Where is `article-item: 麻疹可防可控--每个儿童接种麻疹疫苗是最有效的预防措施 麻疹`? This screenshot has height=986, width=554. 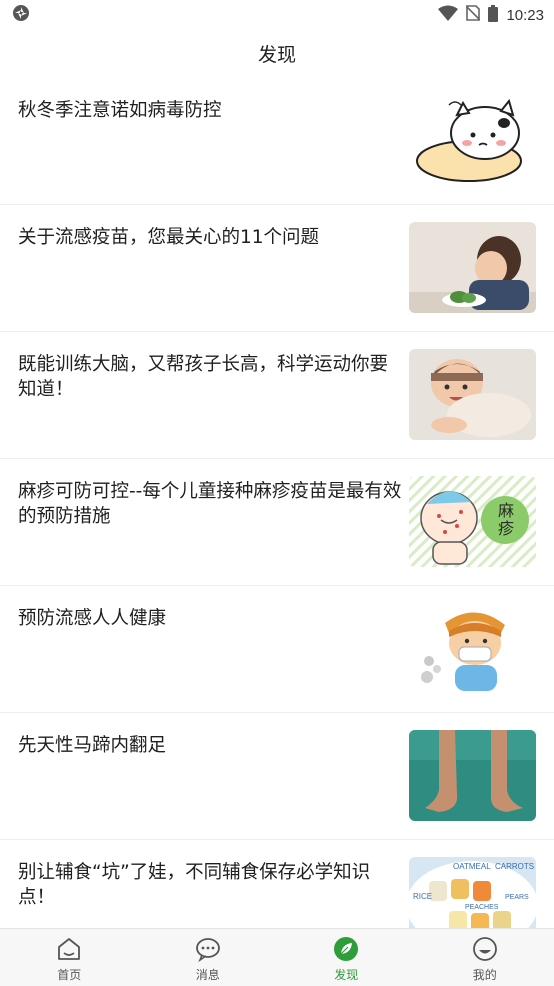 article-item: 麻疹可防可控--每个儿童接种麻疹疫苗是最有效的预防措施 麻疹 is located at coordinates (277, 522).